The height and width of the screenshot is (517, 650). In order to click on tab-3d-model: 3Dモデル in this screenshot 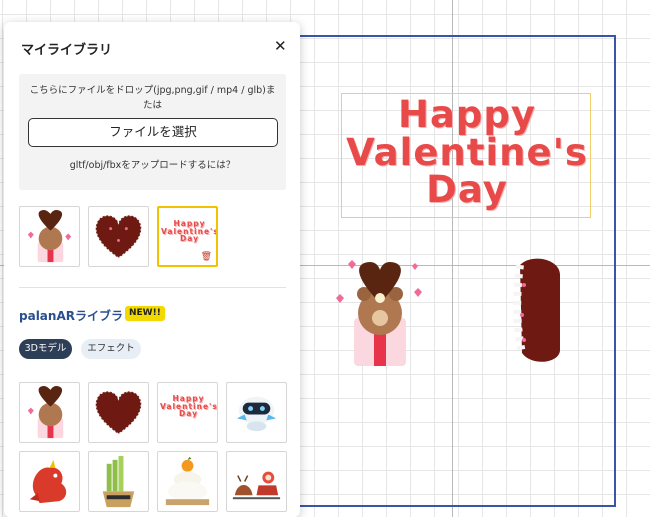, I will do `click(45, 349)`.